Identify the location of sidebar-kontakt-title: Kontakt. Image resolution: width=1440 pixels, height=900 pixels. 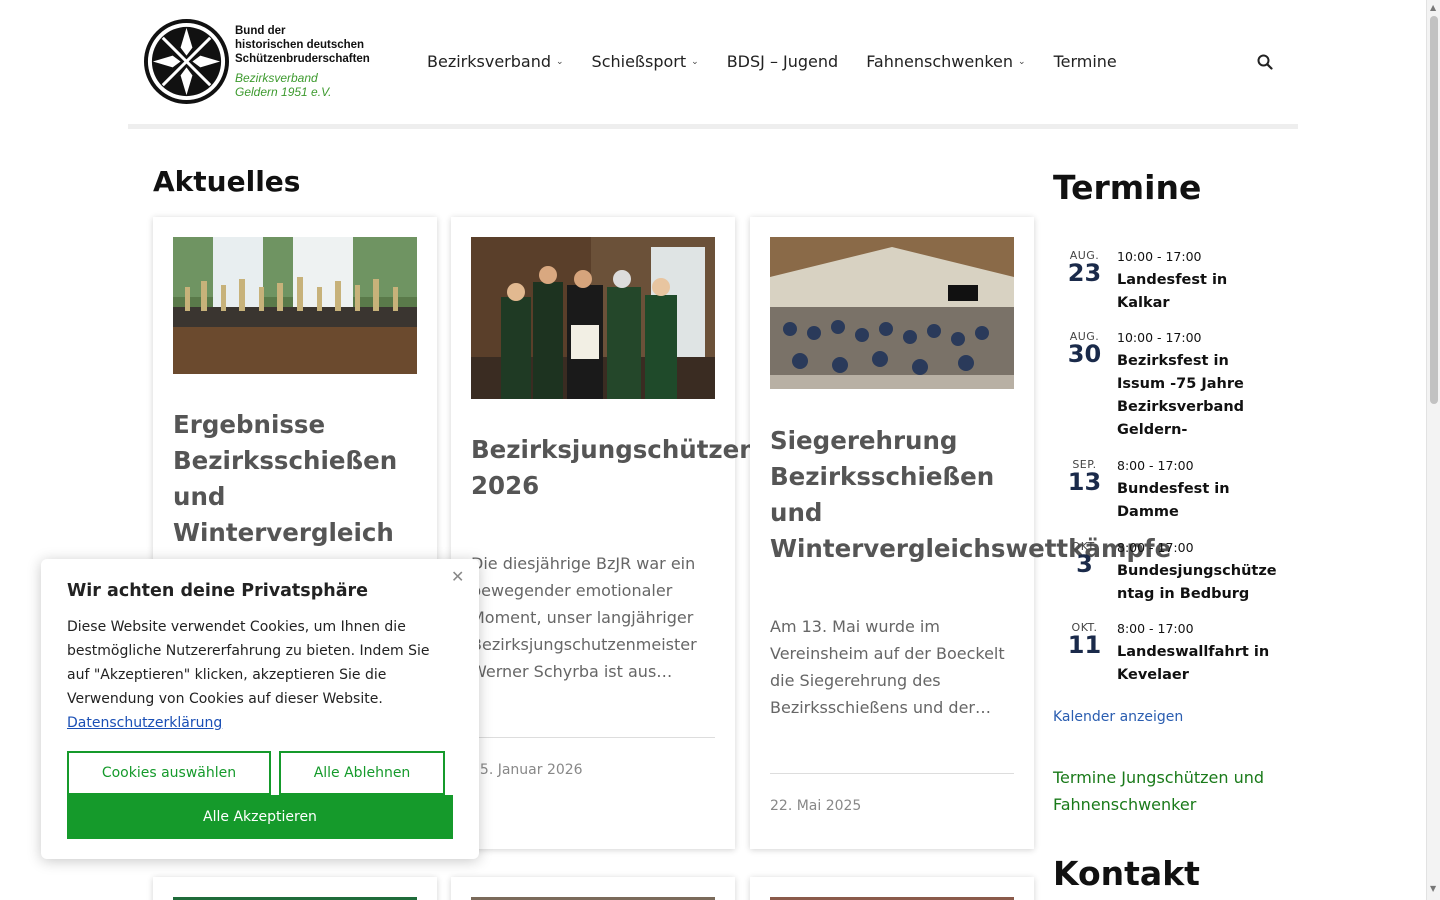
(1126, 873).